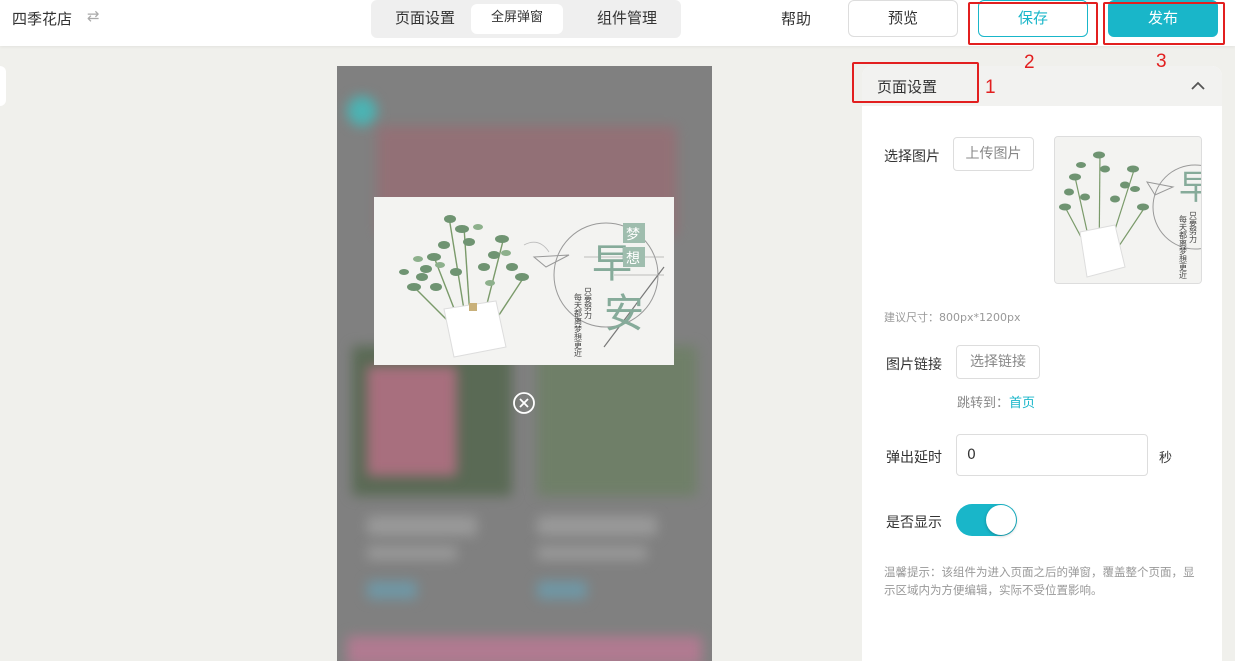 The image size is (1235, 661). I want to click on choose-link-button: 选择链接, so click(998, 362).